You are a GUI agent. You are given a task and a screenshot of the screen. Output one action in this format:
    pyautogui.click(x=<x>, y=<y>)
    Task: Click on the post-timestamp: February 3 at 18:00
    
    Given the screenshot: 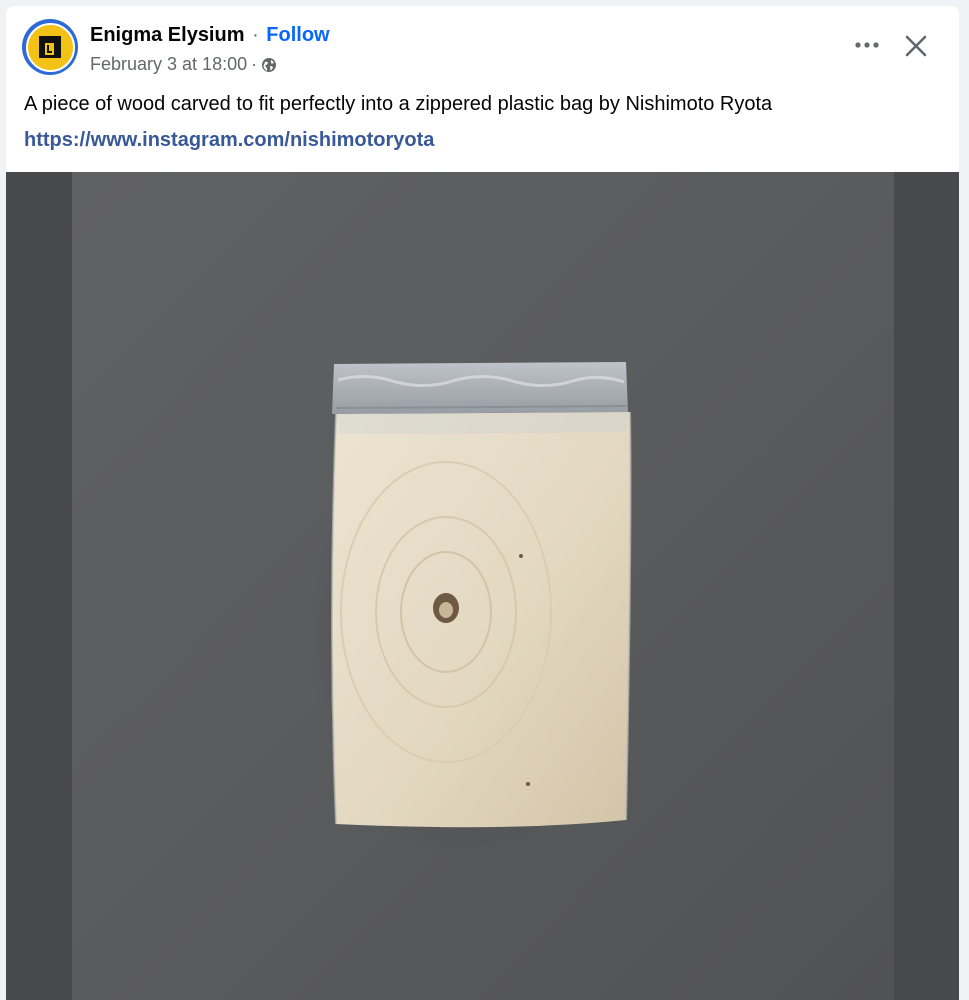 What is the action you would take?
    pyautogui.click(x=168, y=64)
    